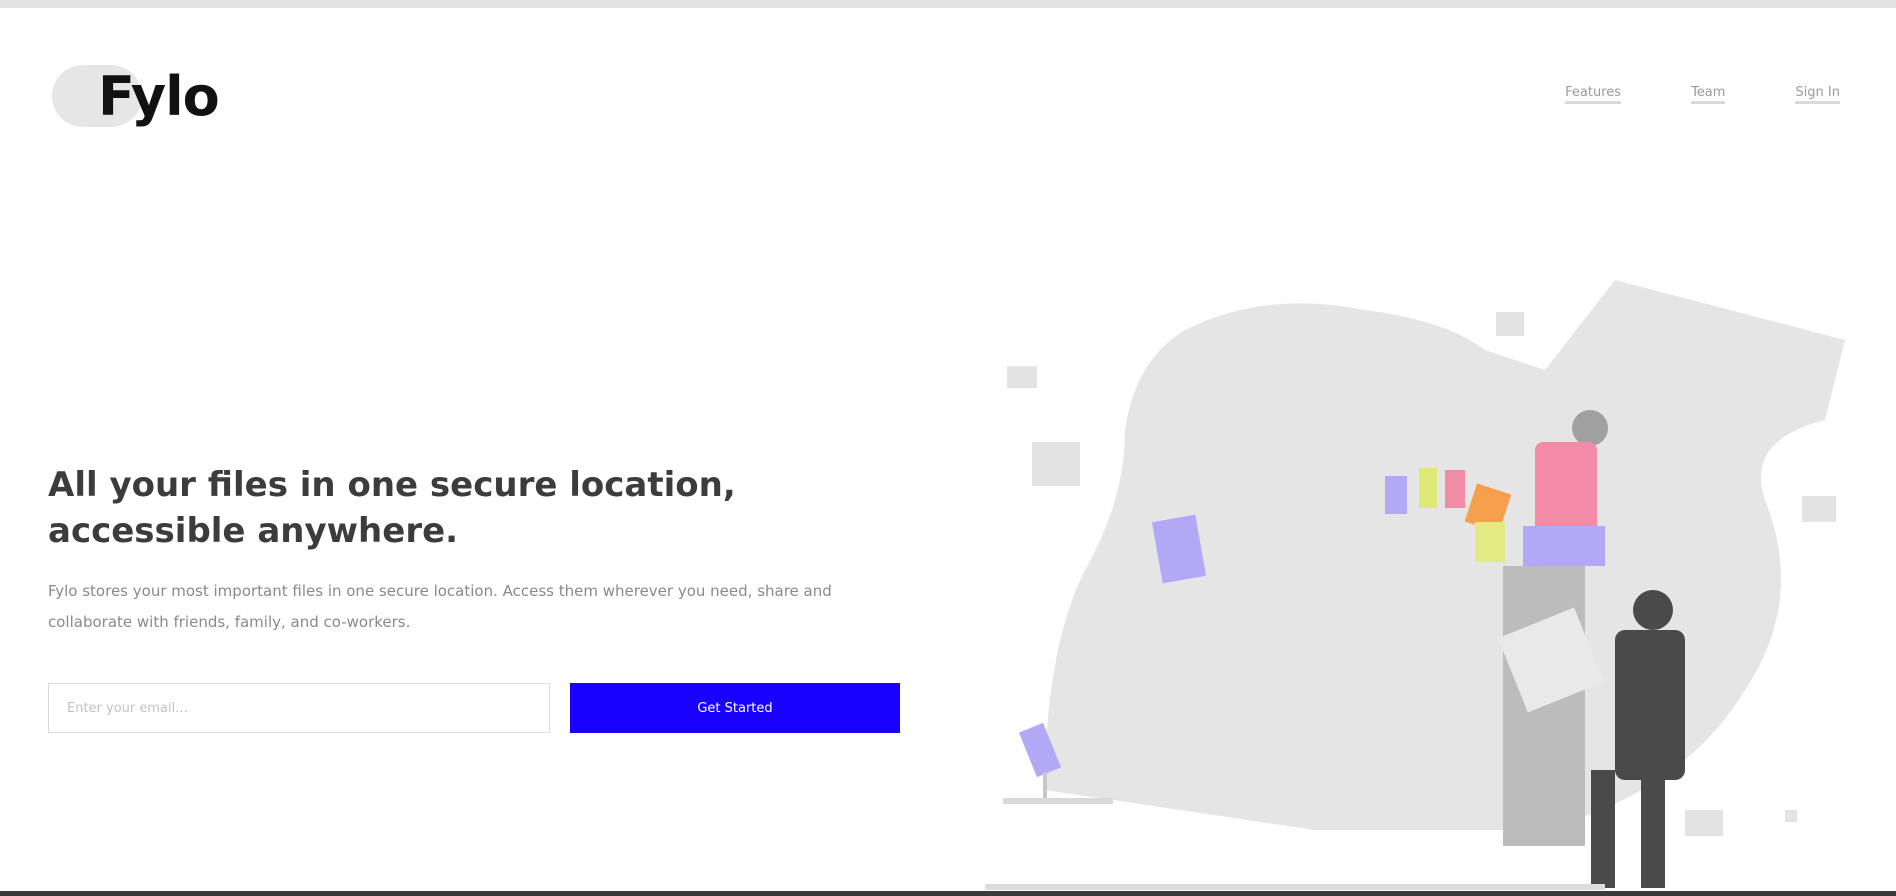 The image size is (1896, 896). Describe the element at coordinates (1396, 495) in the screenshot. I see `file-lavender-small` at that location.